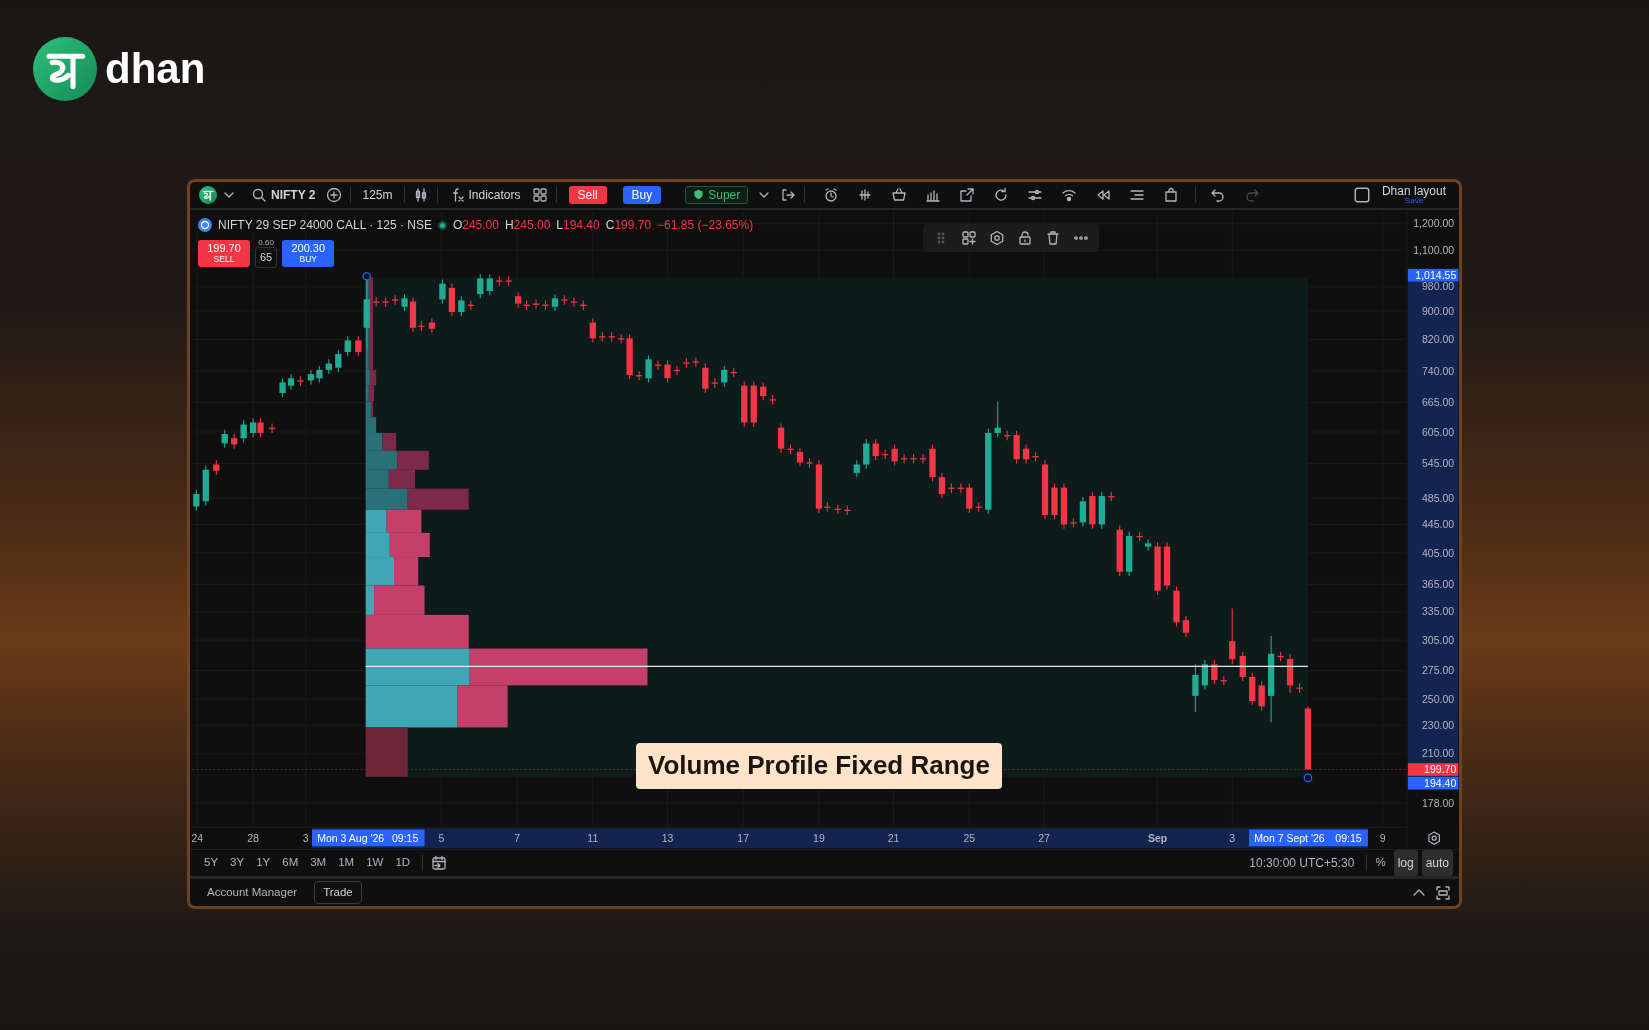  Describe the element at coordinates (1438, 431) in the screenshot. I see `price-axis-label: 605.00` at that location.